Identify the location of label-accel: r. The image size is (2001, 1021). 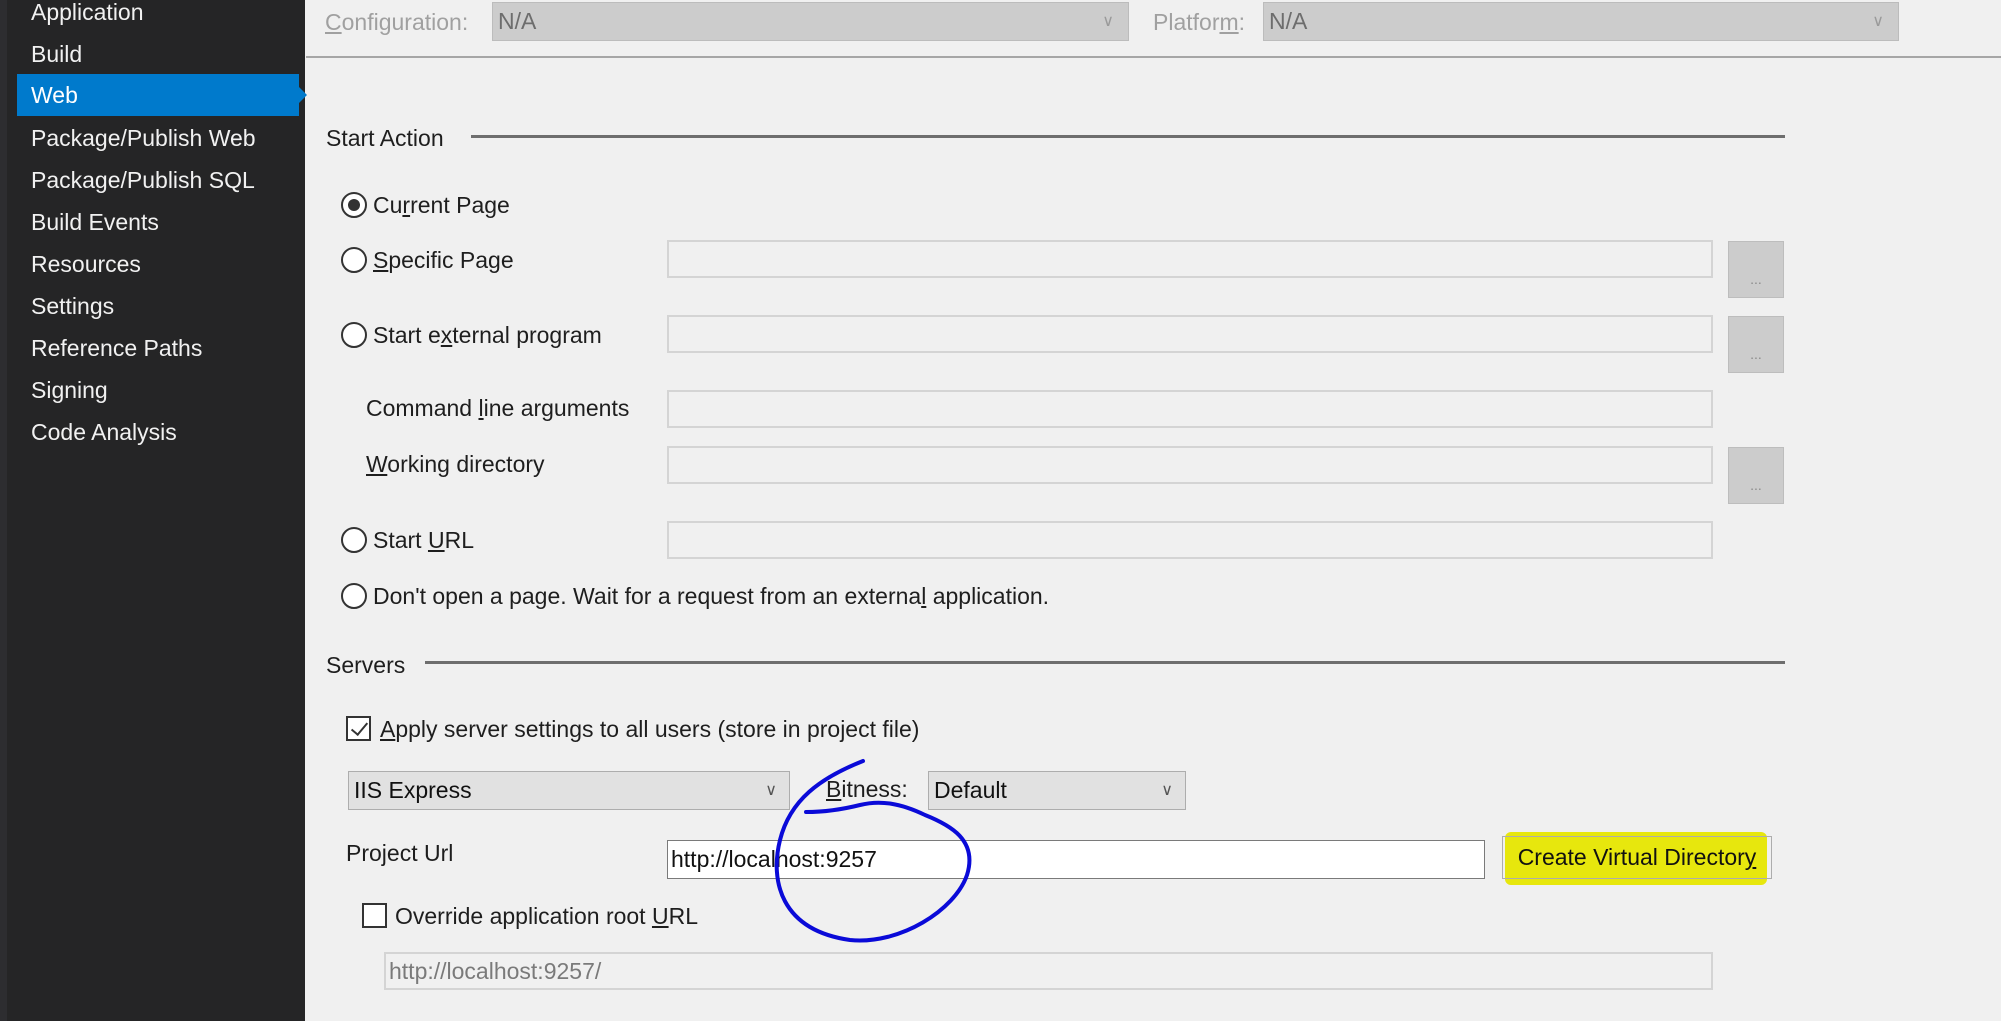
(406, 205).